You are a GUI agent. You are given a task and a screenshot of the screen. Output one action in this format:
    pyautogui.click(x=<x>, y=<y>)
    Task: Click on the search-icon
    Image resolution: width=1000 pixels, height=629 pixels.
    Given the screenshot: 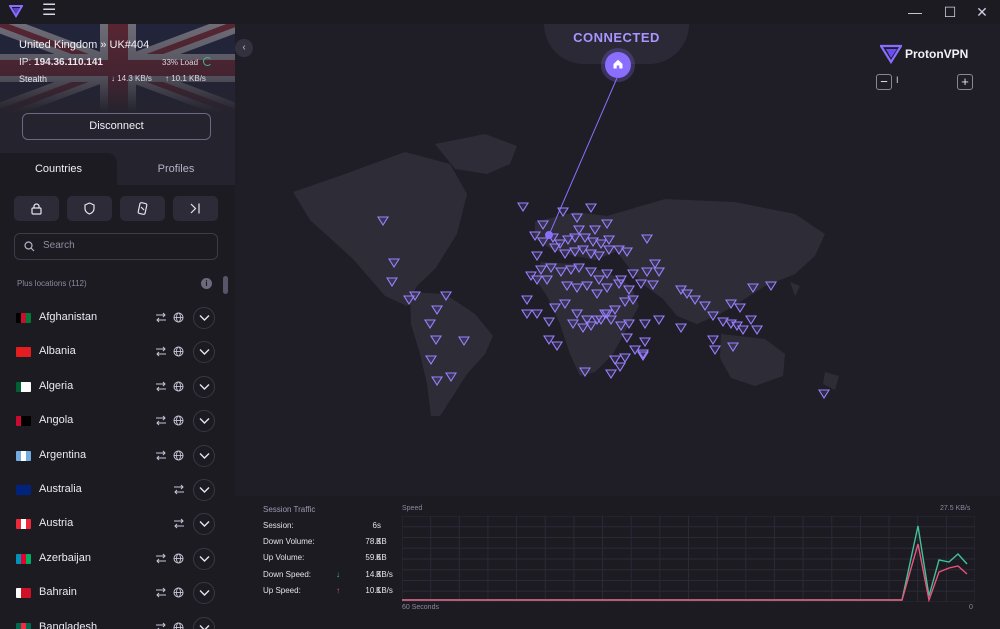 What is the action you would take?
    pyautogui.click(x=29, y=246)
    